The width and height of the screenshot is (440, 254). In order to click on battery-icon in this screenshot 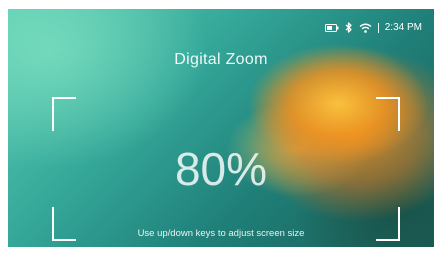, I will do `click(331, 27)`.